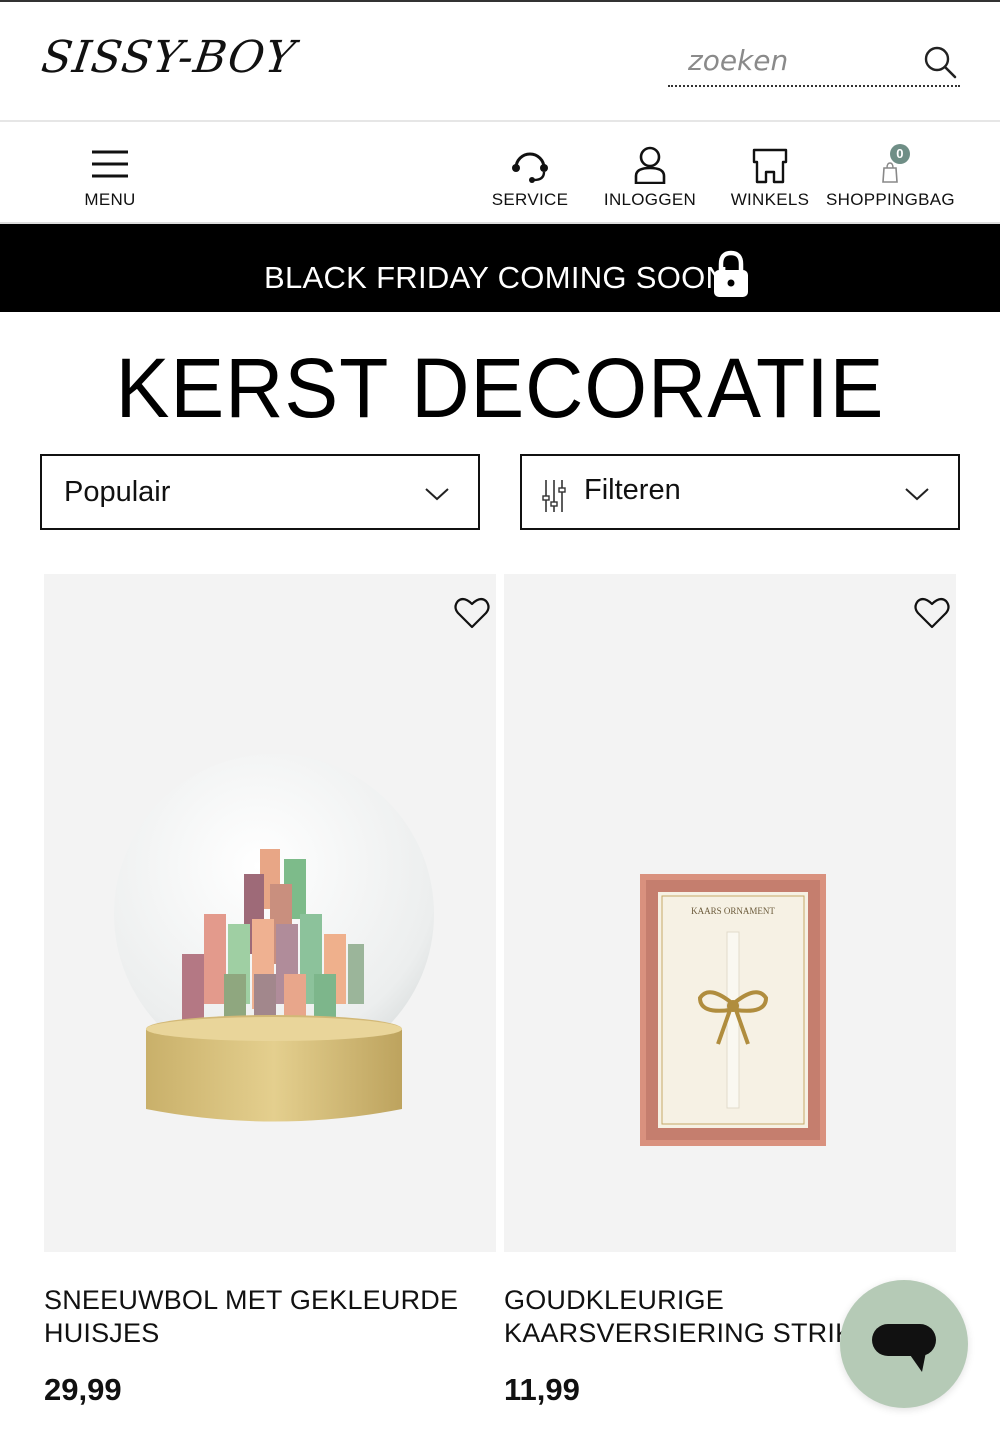 This screenshot has height=1438, width=1000. Describe the element at coordinates (733, 911) in the screenshot. I see `product-box-text: KAARS ORNAMENT` at that location.